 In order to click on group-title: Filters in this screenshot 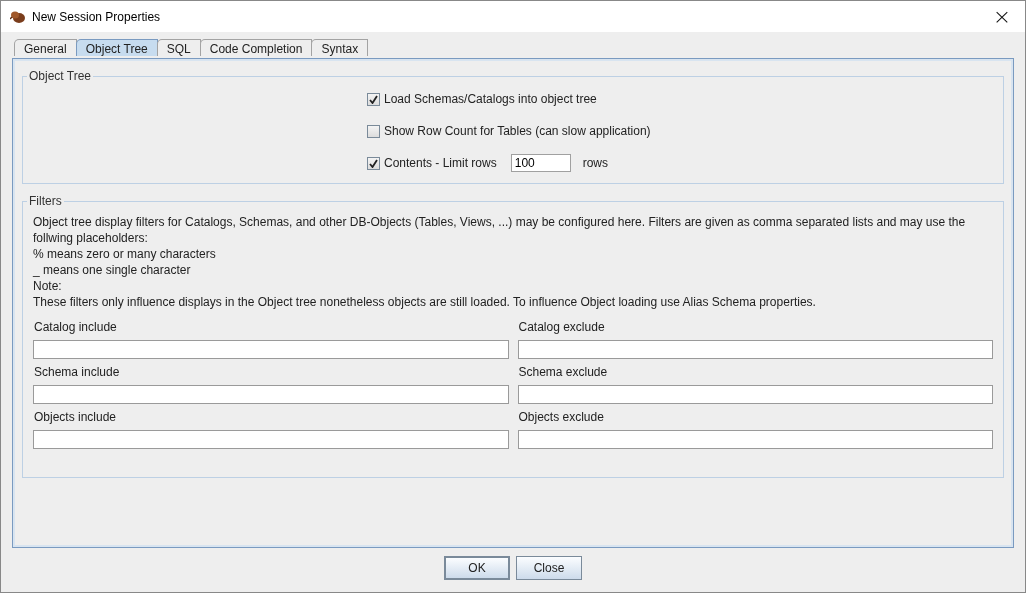, I will do `click(45, 201)`.